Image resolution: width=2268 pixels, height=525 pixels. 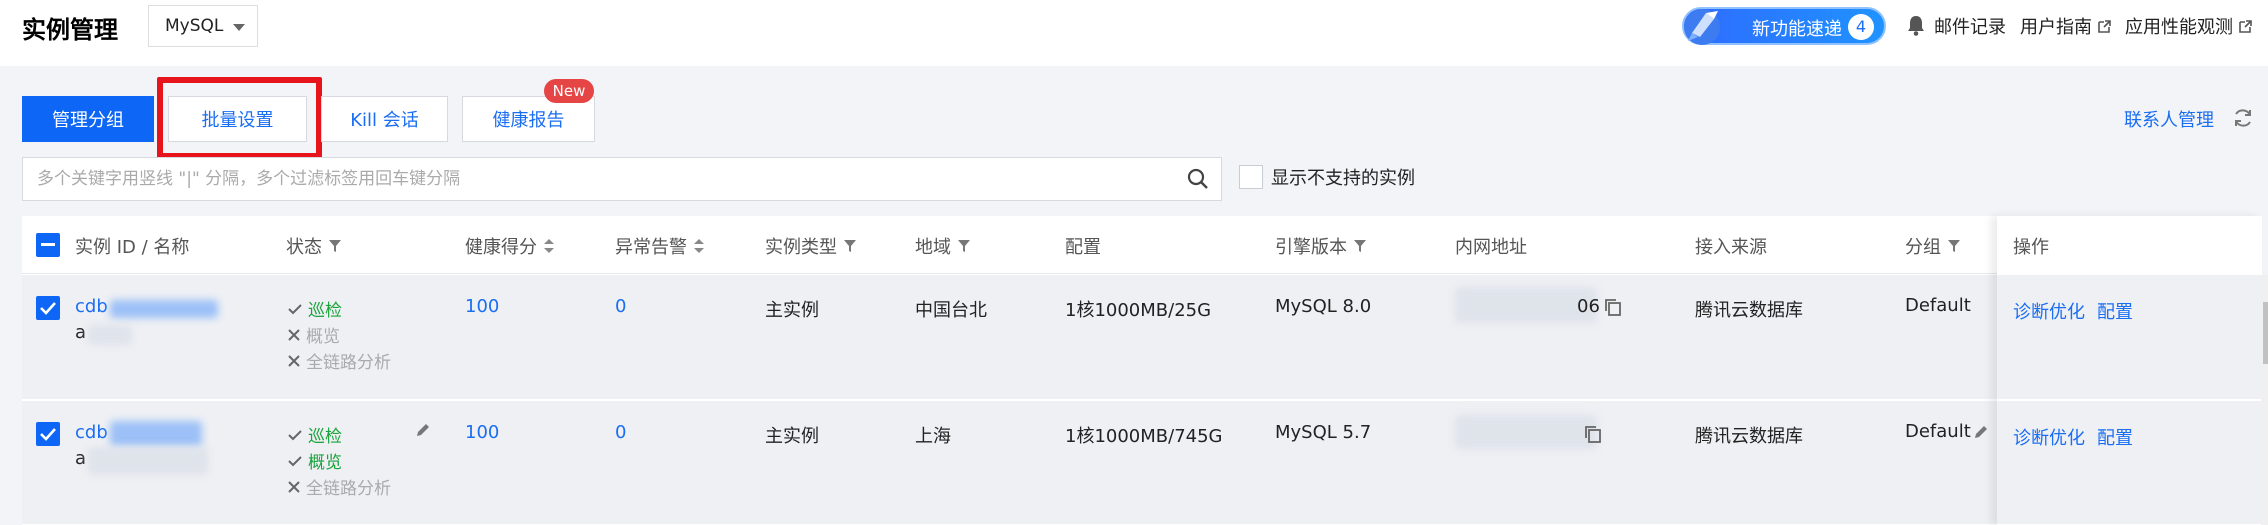 What do you see at coordinates (1321, 246) in the screenshot?
I see `col-engine: 引擎版本` at bounding box center [1321, 246].